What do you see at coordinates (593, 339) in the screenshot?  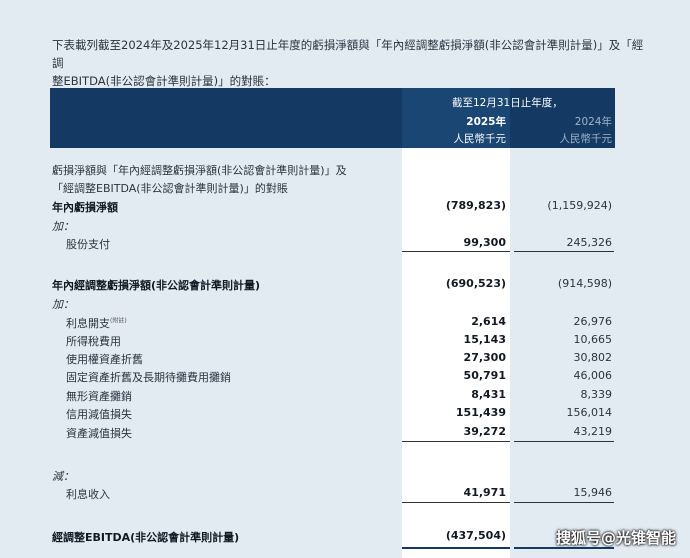 I see `value-prior: 10,665` at bounding box center [593, 339].